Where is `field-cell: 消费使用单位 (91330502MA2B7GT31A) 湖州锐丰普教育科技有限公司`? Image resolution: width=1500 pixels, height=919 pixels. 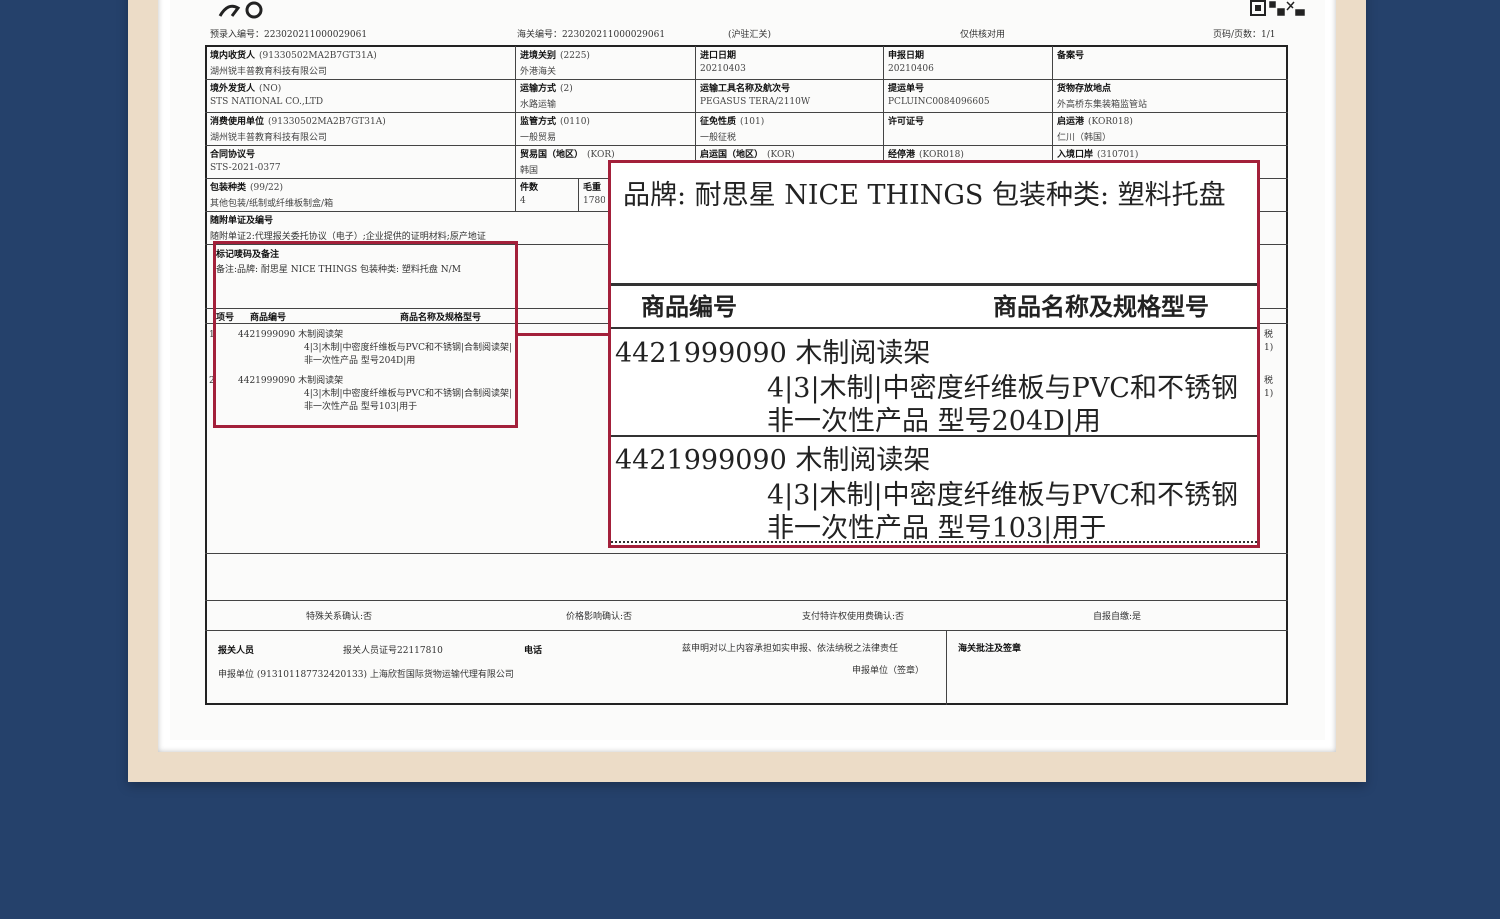
field-cell: 消费使用单位 (91330502MA2B7GT31A) 湖州锐丰普教育科技有限公司 is located at coordinates (361, 129).